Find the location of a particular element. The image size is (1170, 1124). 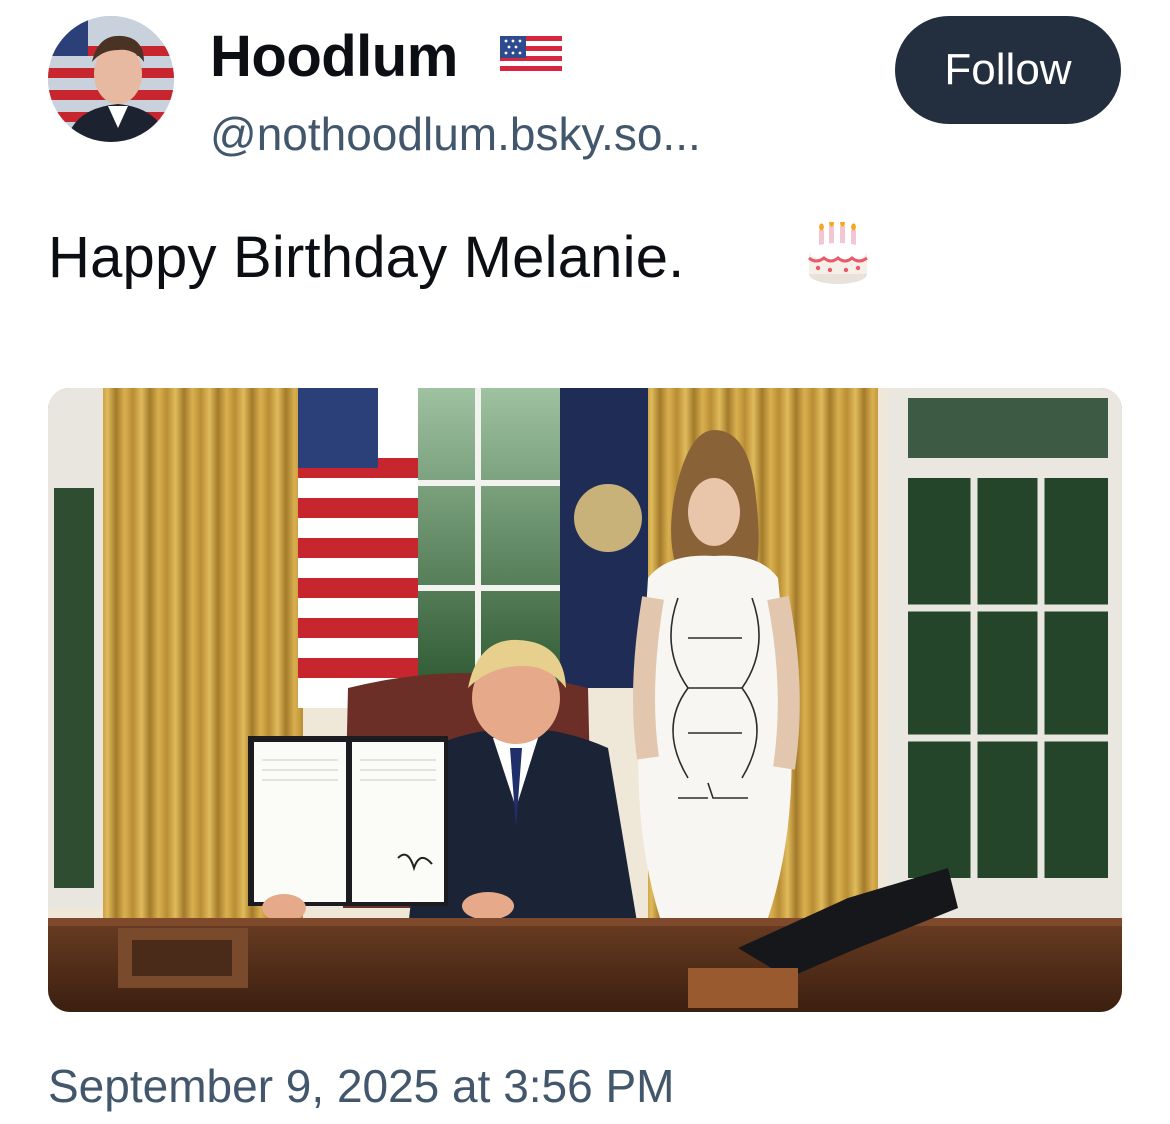

author-display-name: Hoodlum is located at coordinates (334, 57).